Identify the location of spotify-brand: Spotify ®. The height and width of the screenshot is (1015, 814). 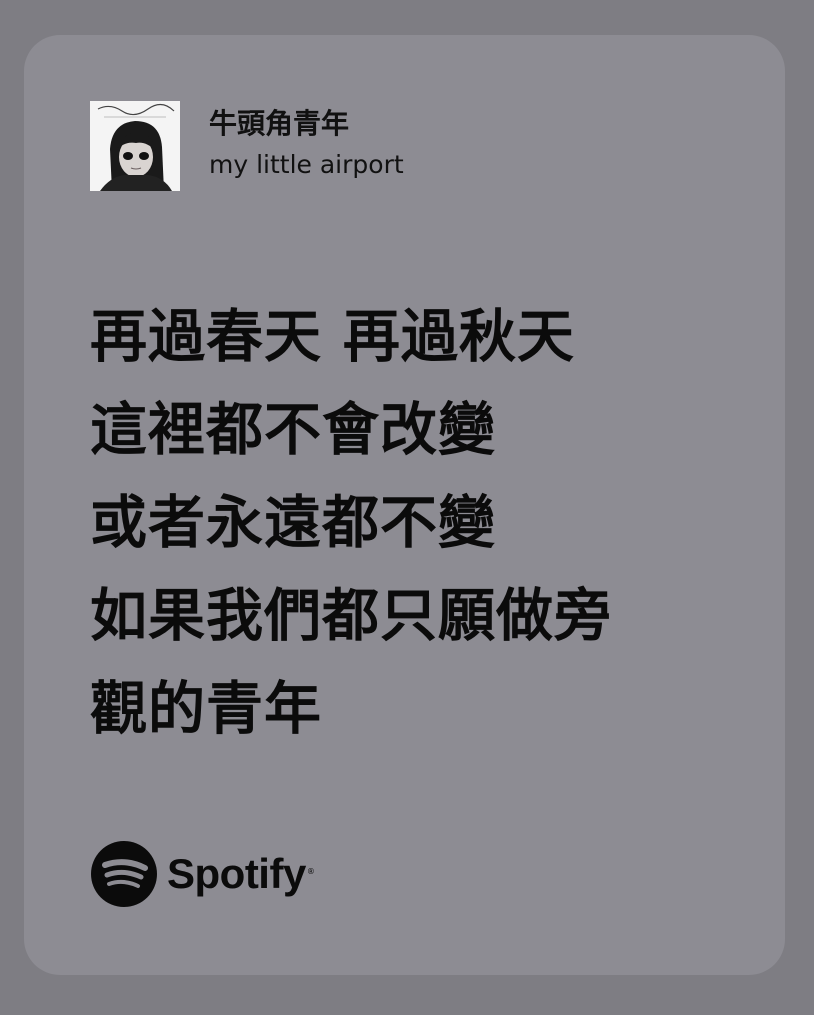
(203, 874).